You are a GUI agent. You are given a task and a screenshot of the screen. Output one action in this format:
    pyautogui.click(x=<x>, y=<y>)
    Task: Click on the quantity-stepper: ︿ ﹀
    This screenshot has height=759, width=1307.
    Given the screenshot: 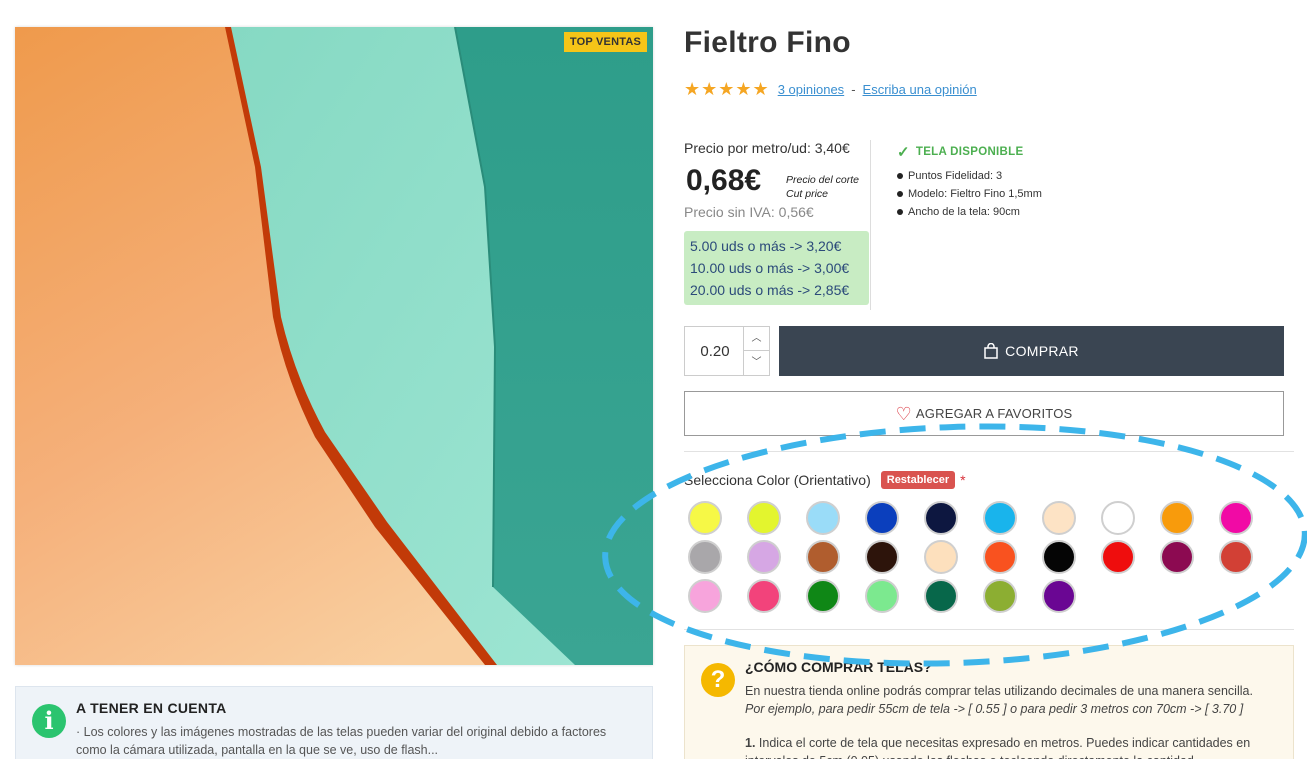 What is the action you would take?
    pyautogui.click(x=727, y=351)
    